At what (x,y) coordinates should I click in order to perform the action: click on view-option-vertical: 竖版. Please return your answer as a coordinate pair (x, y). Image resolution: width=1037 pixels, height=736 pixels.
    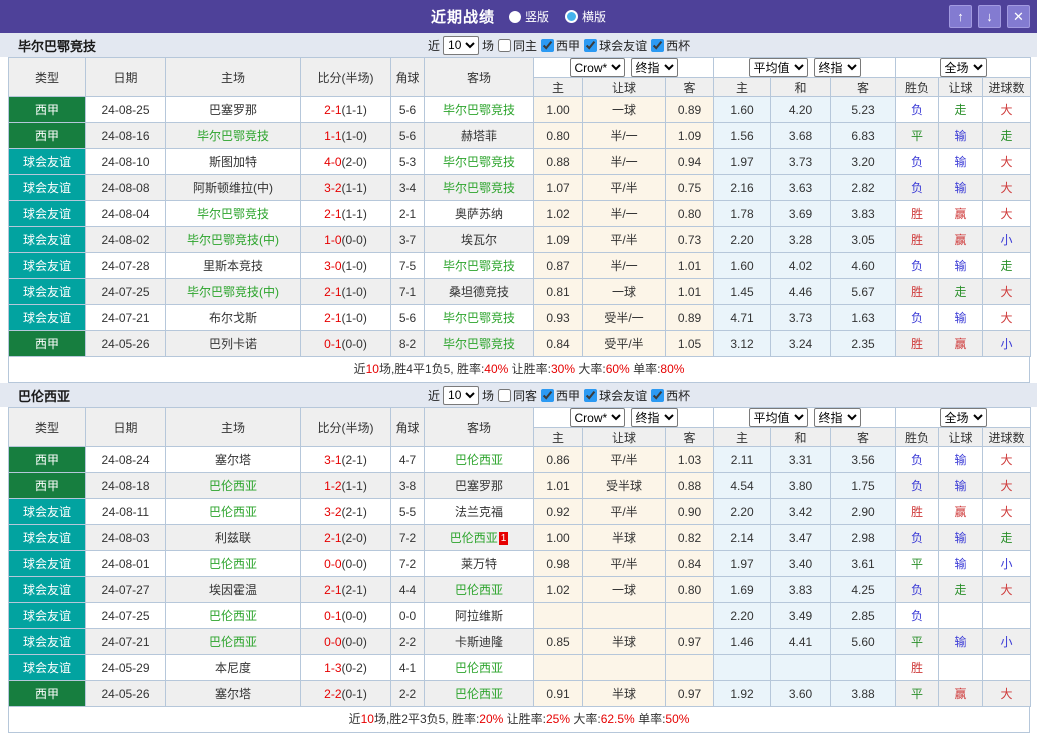
    Looking at the image, I should click on (528, 16).